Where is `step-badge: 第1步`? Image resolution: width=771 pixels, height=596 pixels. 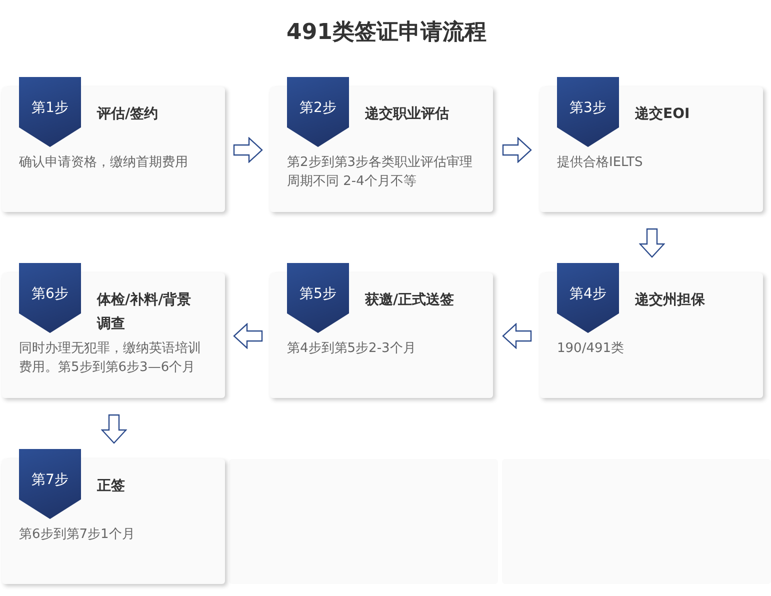 step-badge: 第1步 is located at coordinates (50, 112).